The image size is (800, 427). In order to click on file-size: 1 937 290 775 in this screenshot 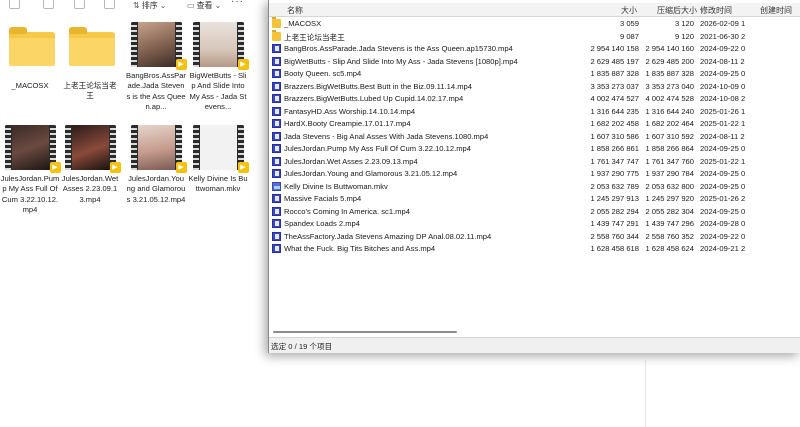, I will do `click(614, 173)`.